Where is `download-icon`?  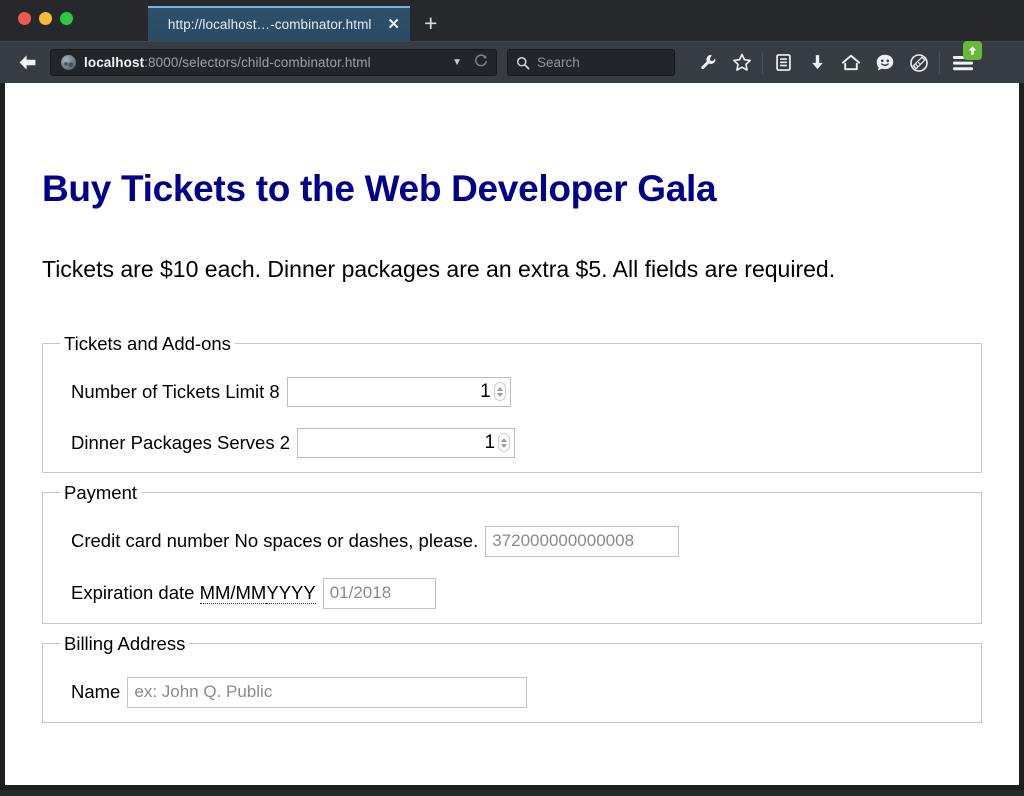 download-icon is located at coordinates (817, 63).